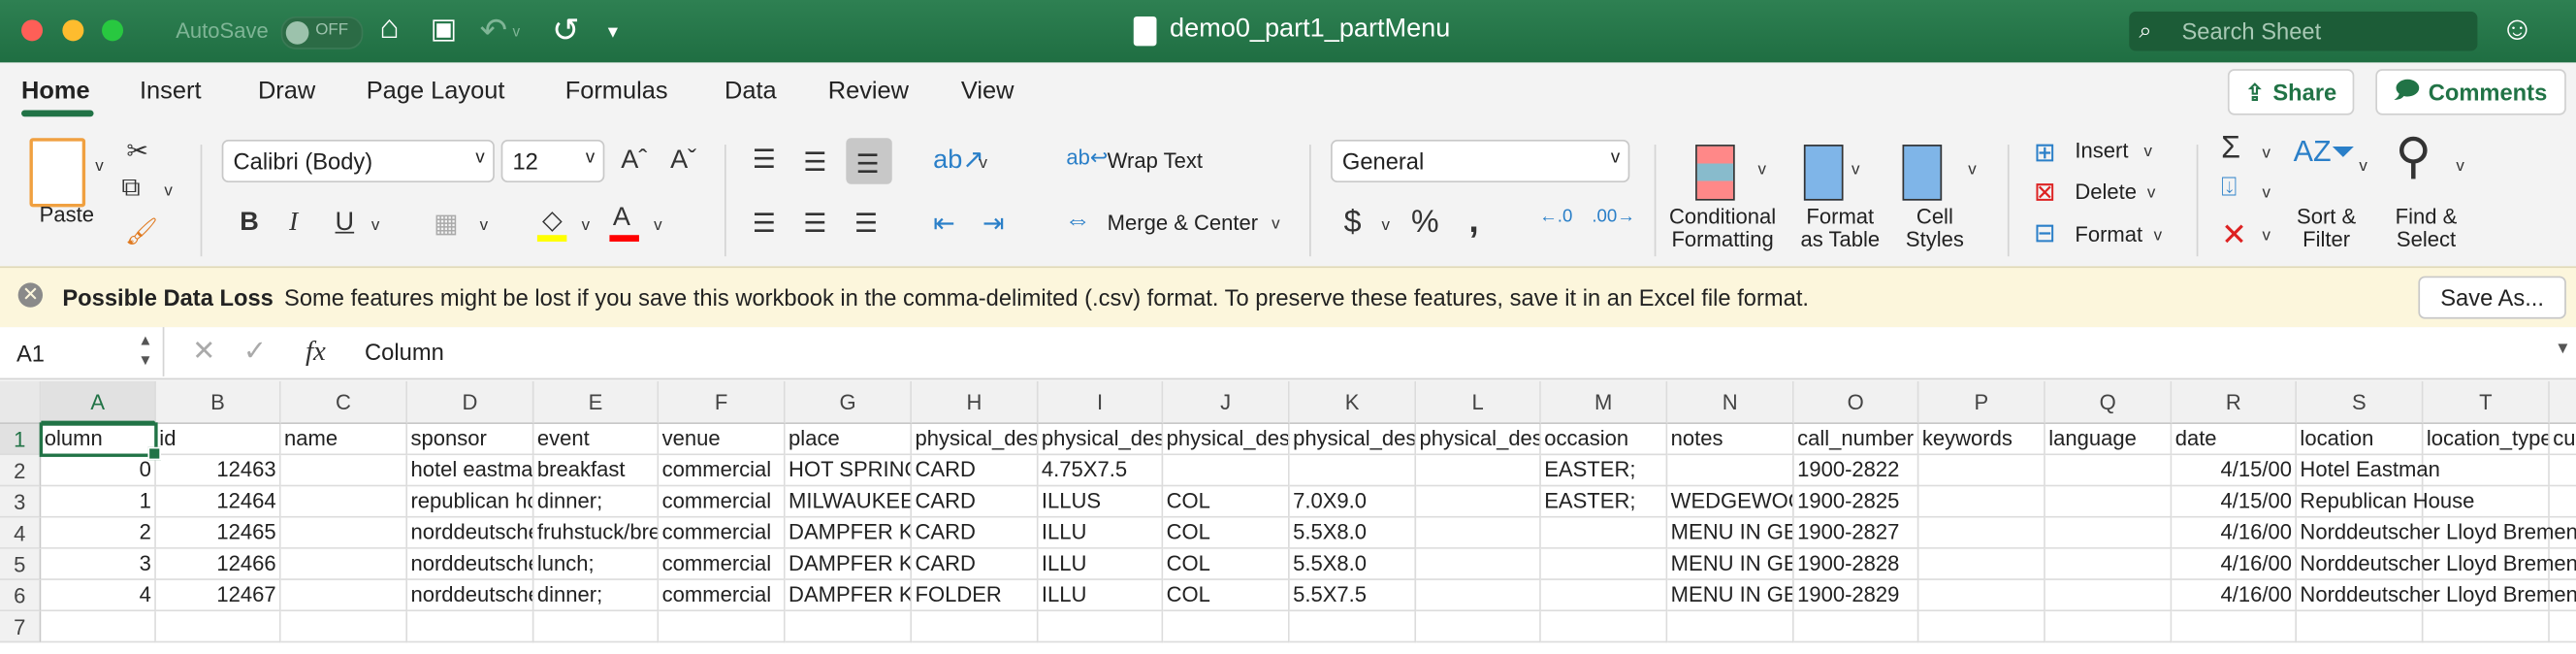 Image resolution: width=2576 pixels, height=654 pixels. What do you see at coordinates (2563, 350) in the screenshot?
I see `expand-formula-bar-icon: ▼` at bounding box center [2563, 350].